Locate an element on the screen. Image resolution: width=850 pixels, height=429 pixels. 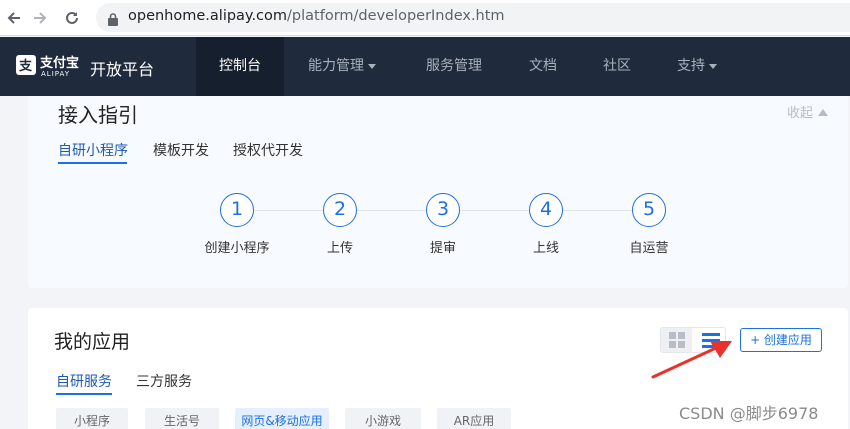
caret-up-icon is located at coordinates (823, 112).